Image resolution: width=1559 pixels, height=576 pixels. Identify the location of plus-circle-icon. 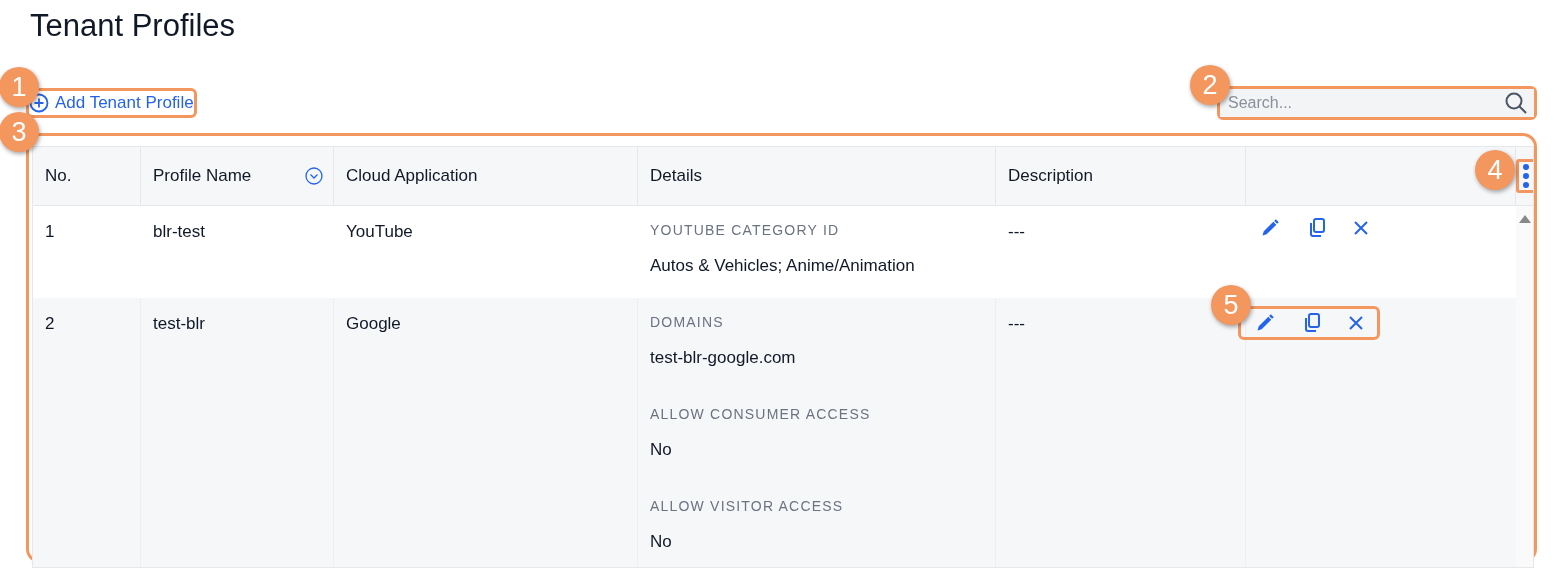
(39, 103).